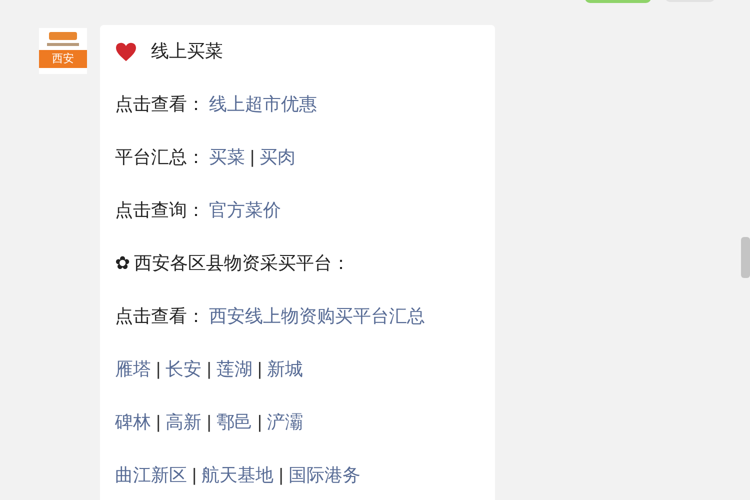  Describe the element at coordinates (745, 257) in the screenshot. I see `scrollbar-thumb` at that location.